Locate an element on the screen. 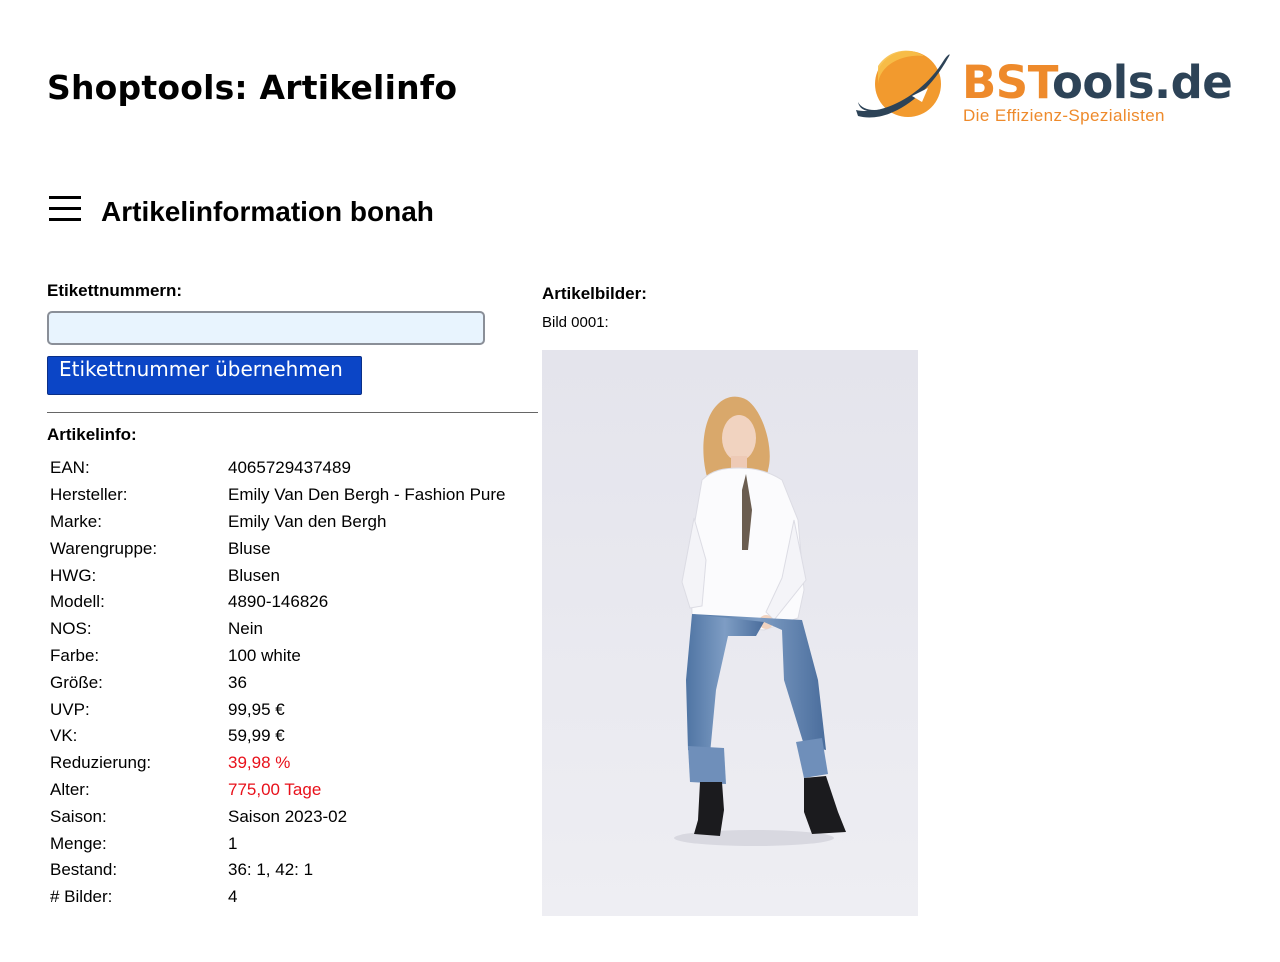 Image resolution: width=1280 pixels, height=962 pixels. etikettnummern-label: Etikettnummern: is located at coordinates (115, 290).